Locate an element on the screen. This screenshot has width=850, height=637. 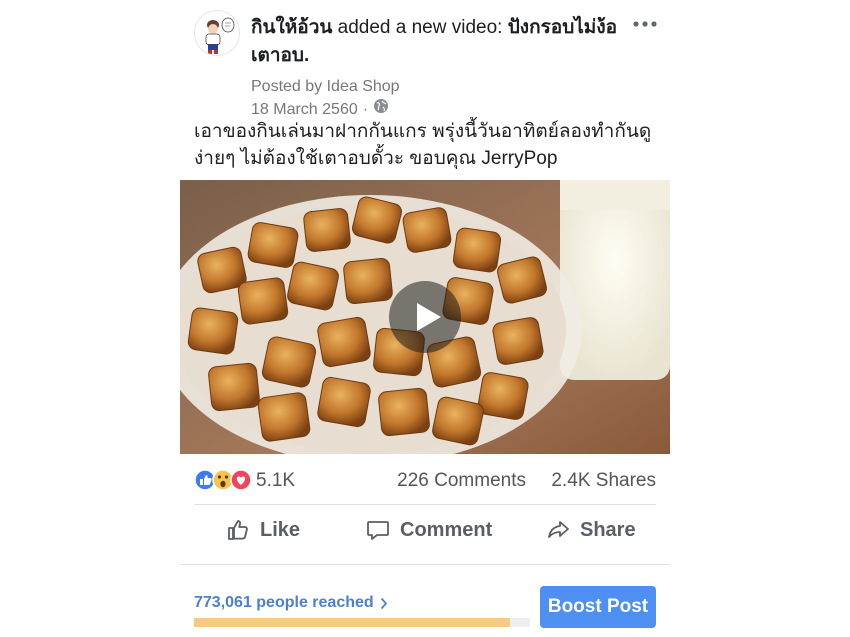
reaction-icons is located at coordinates (223, 480).